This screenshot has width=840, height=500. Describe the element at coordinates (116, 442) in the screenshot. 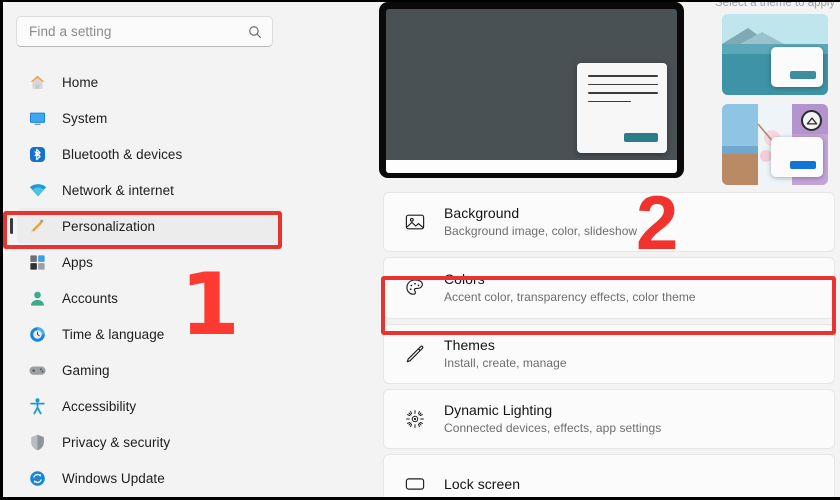

I see `sidebar-item-label: Privacy & security` at that location.